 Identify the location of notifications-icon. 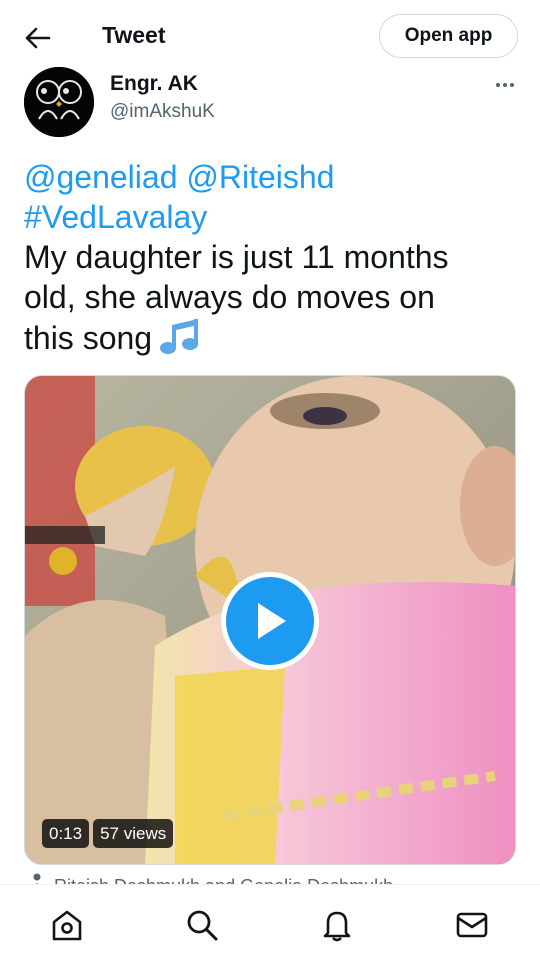
(337, 926).